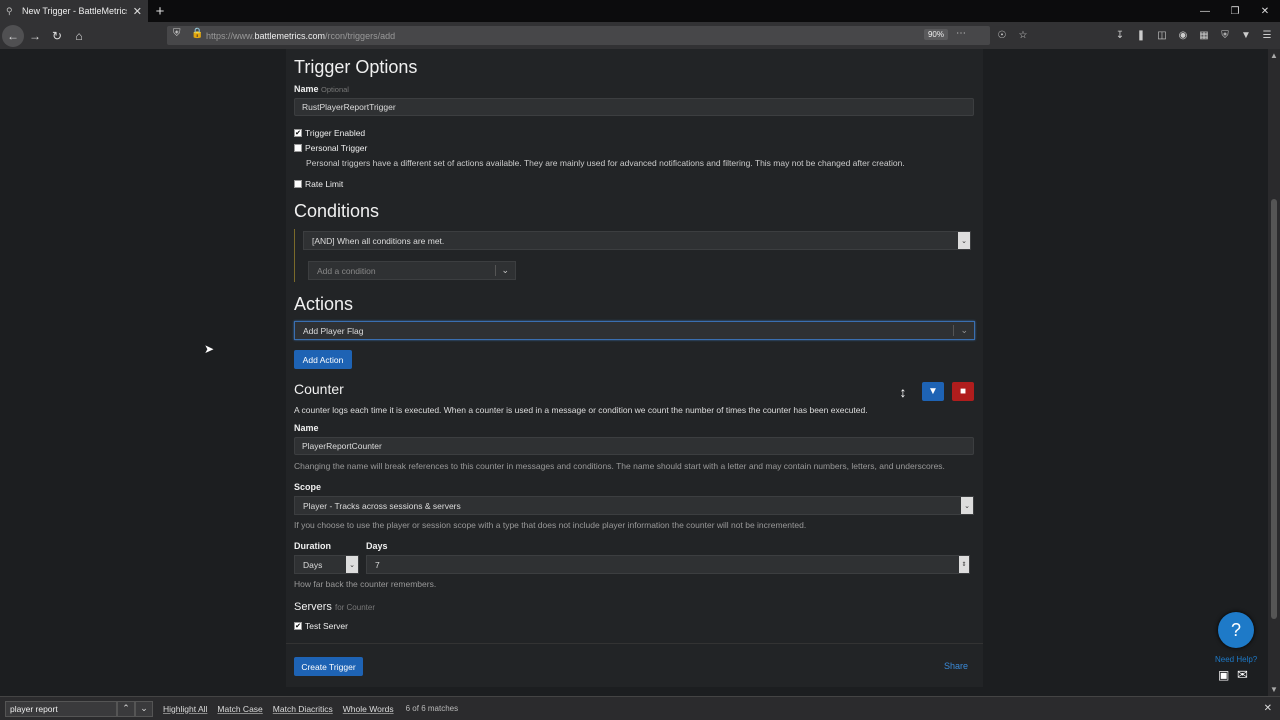 This screenshot has height=720, width=1280. I want to click on discord-icon: ▣, so click(1223, 675).